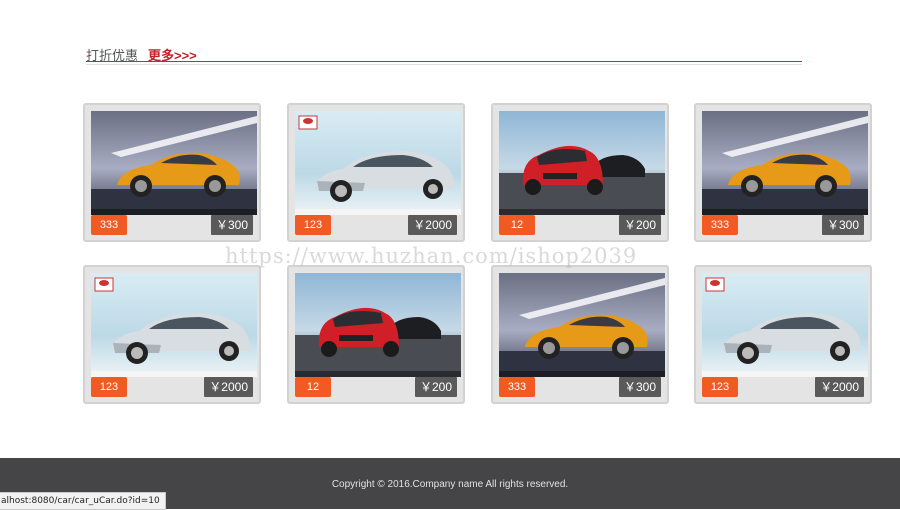  What do you see at coordinates (83, 501) in the screenshot?
I see `status-bar-url: alhost:8080/car/car_uCar.do?id=10` at bounding box center [83, 501].